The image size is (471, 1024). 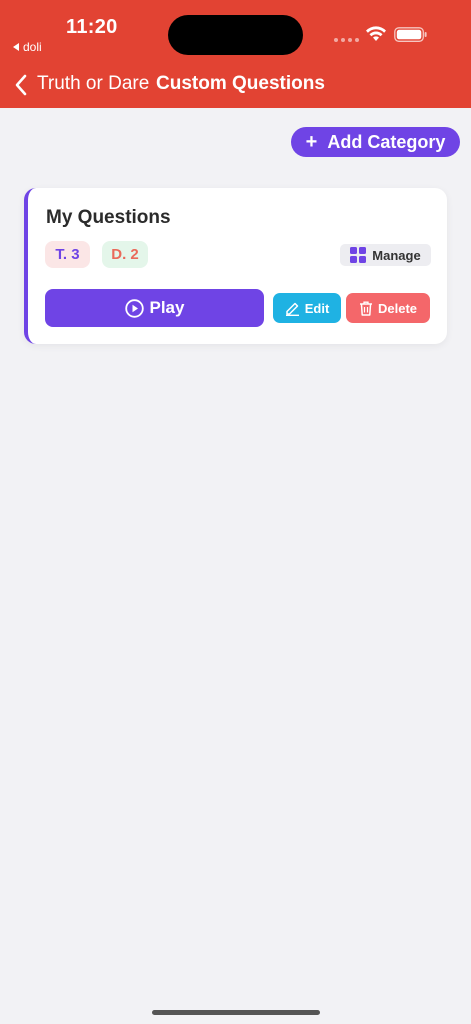 I want to click on edit-button: Edit, so click(x=307, y=308).